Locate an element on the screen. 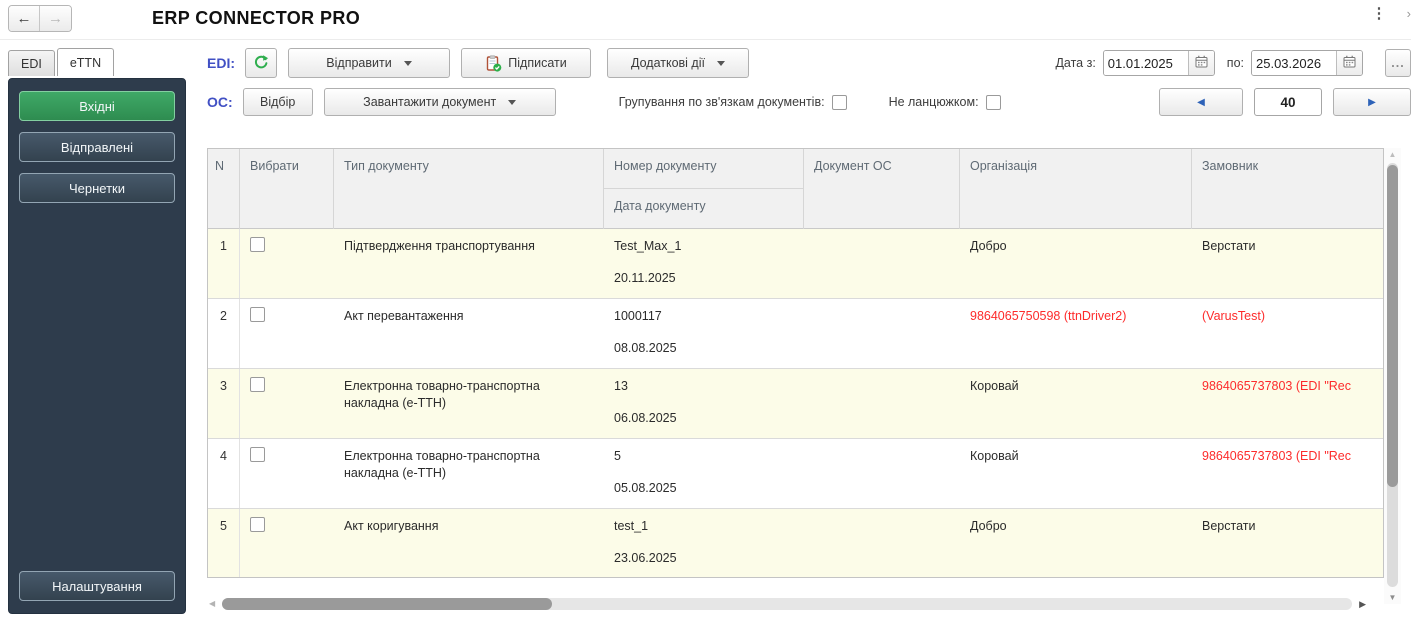 The width and height of the screenshot is (1411, 624). customer-cell: (VarusTest) is located at coordinates (1233, 316).